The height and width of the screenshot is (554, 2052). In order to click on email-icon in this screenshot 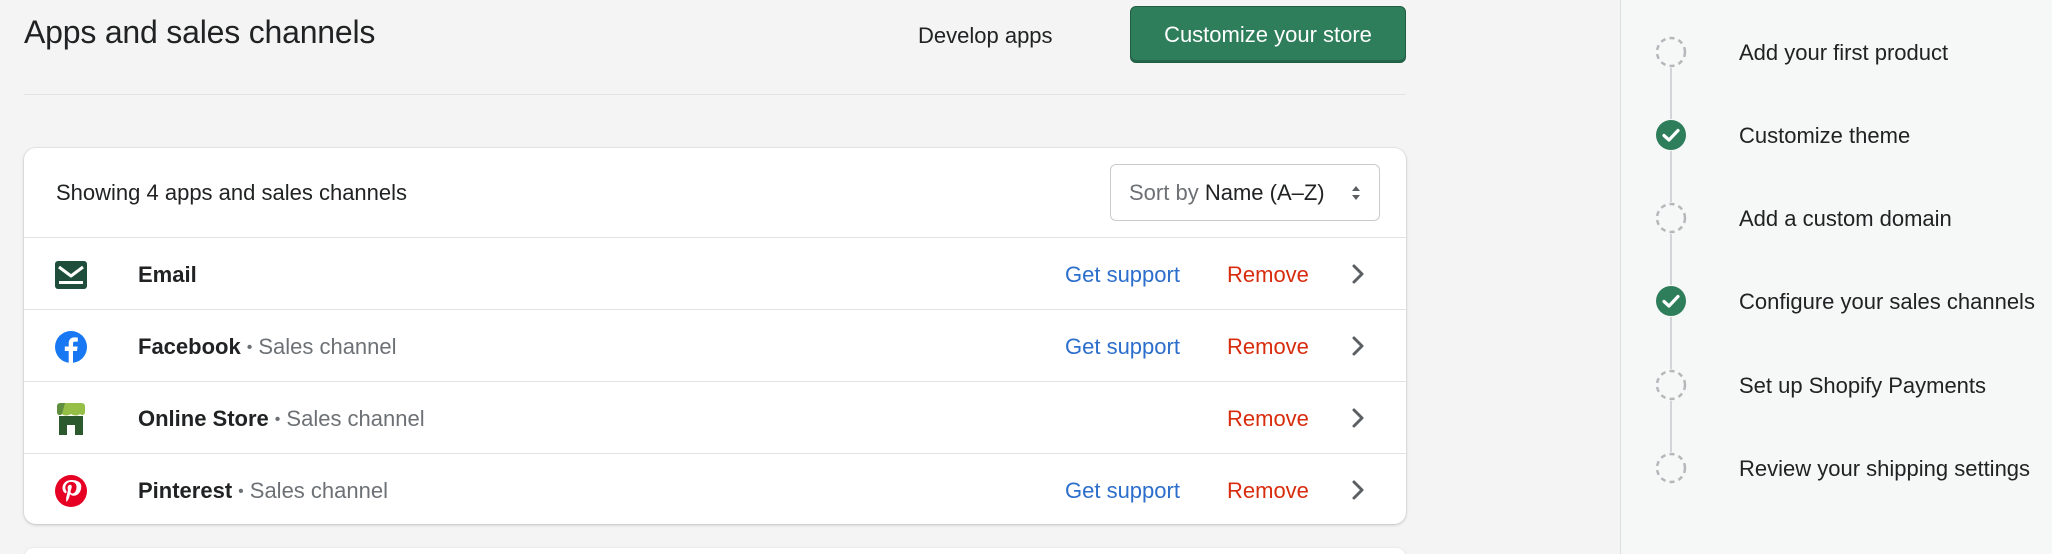, I will do `click(71, 275)`.